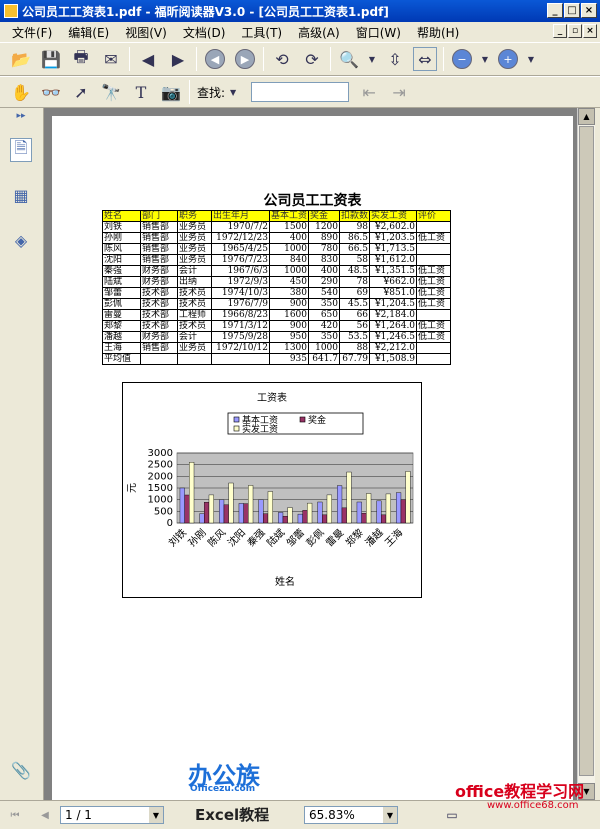 The width and height of the screenshot is (600, 829). Describe the element at coordinates (393, 293) in the screenshot. I see `table-cell: ¥851.0` at that location.